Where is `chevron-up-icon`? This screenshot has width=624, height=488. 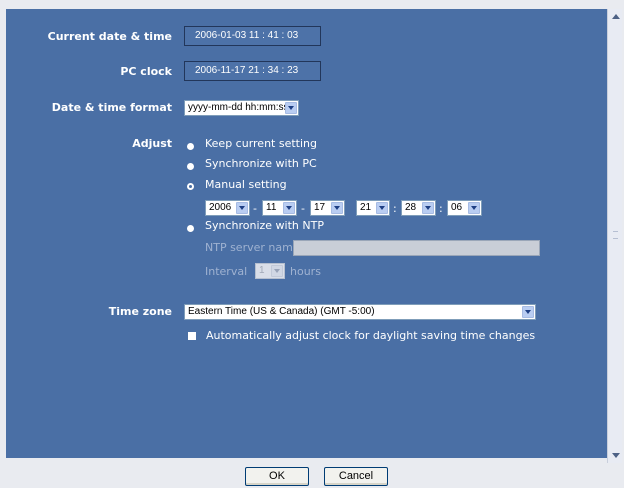 chevron-up-icon is located at coordinates (615, 16).